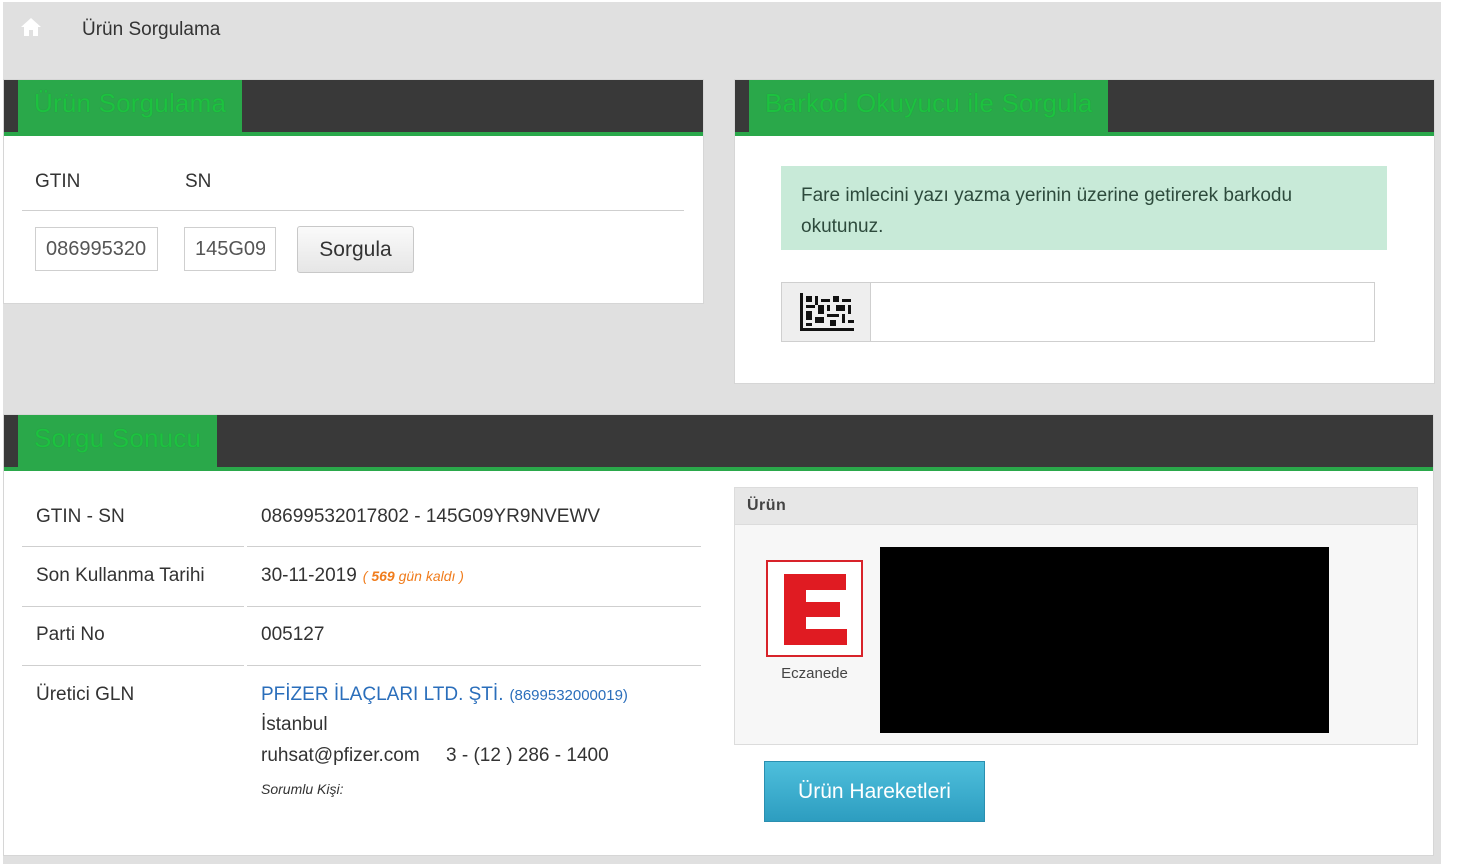  I want to click on product-box-title: Ürün, so click(767, 505).